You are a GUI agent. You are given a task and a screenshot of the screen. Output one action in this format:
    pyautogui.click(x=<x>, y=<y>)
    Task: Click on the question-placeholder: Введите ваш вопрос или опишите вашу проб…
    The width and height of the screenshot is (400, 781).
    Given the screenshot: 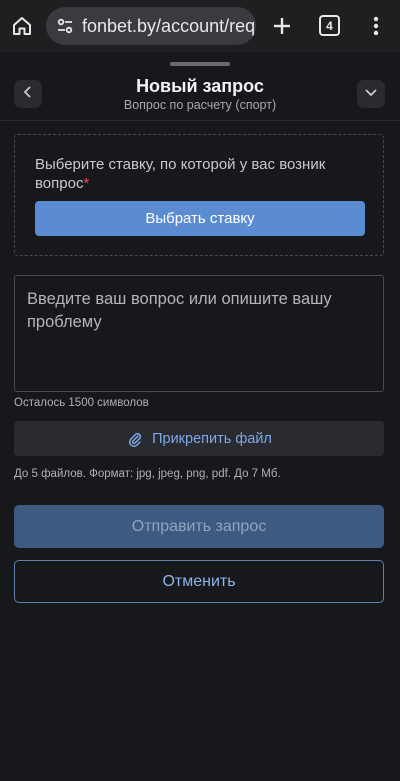 What is the action you would take?
    pyautogui.click(x=179, y=310)
    